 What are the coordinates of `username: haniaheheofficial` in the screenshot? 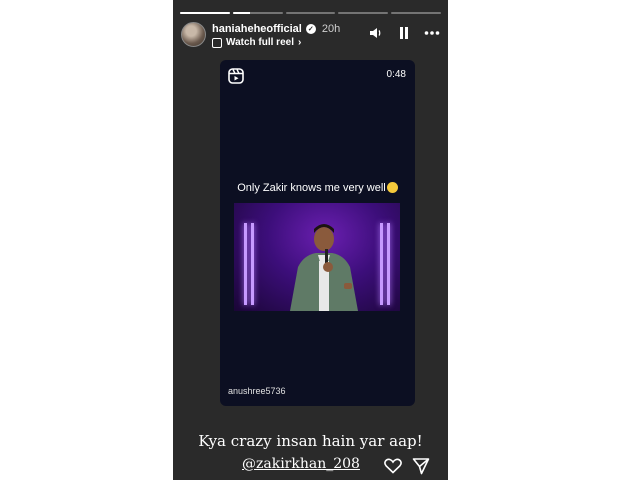 It's located at (257, 29).